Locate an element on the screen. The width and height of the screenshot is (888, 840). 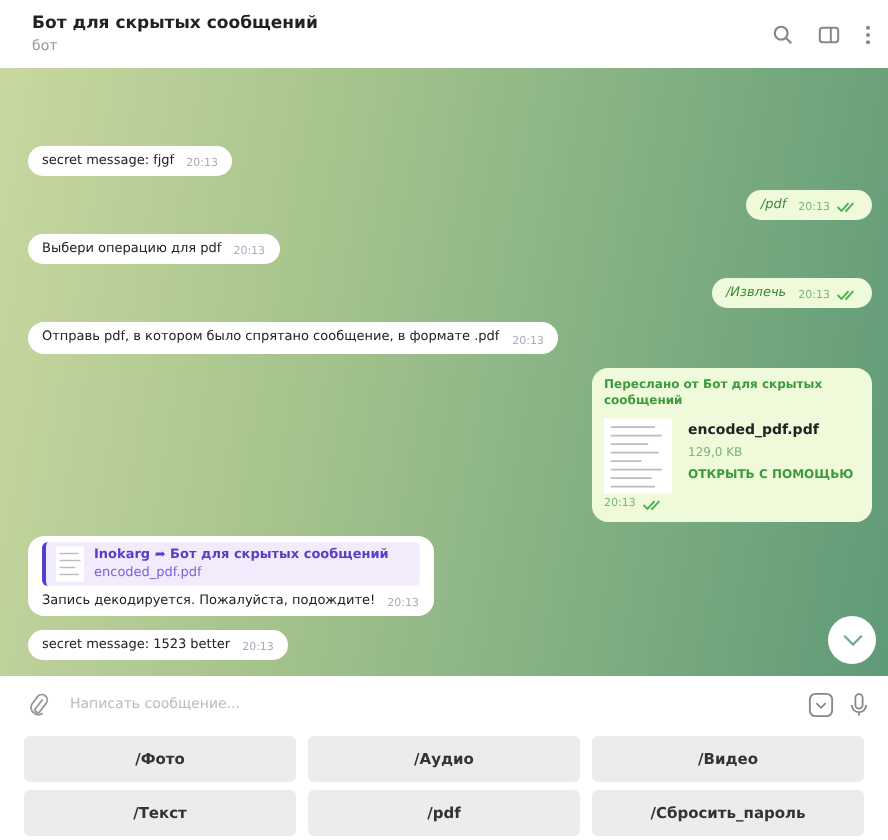
microphone-icon is located at coordinates (859, 704).